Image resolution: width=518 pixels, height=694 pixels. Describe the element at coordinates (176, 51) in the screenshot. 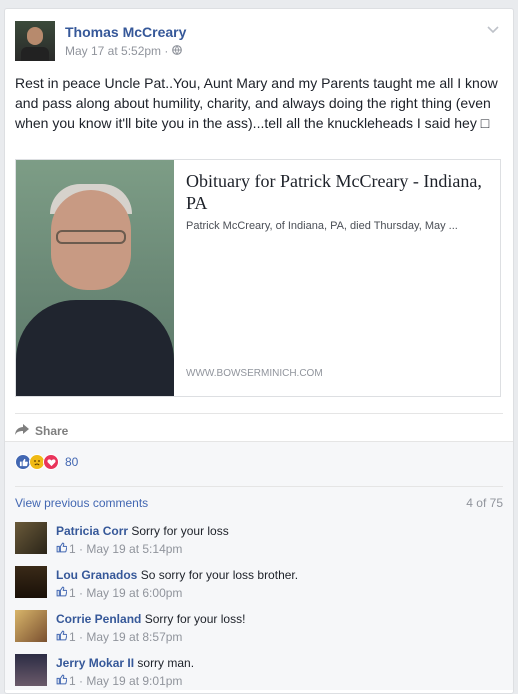

I see `globe-icon` at that location.